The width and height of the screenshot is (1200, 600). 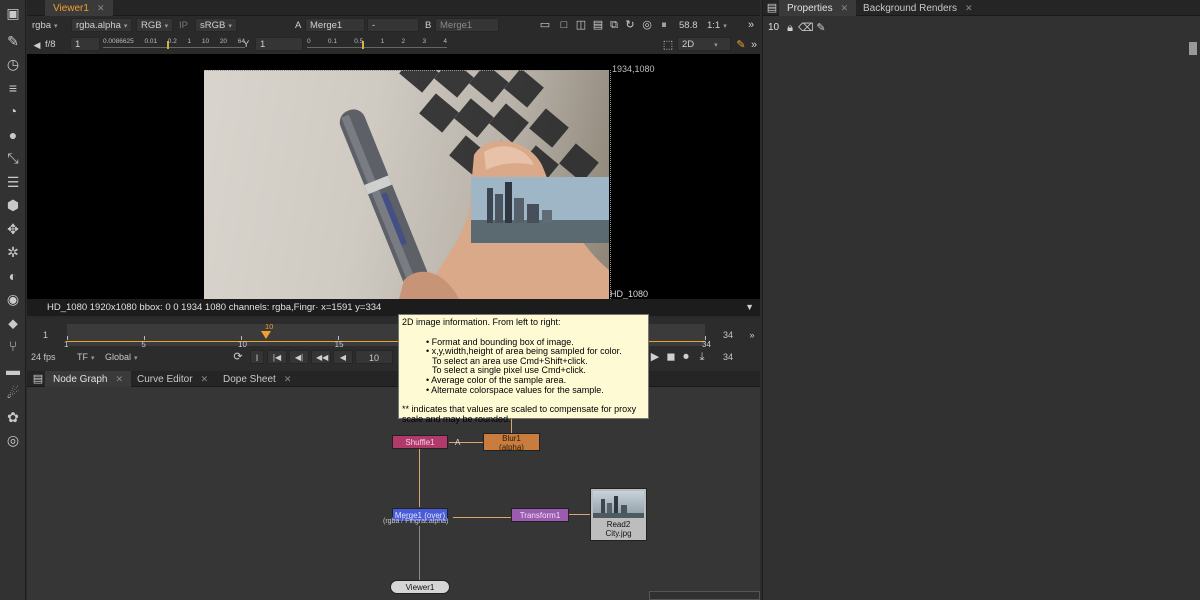 What do you see at coordinates (13, 252) in the screenshot?
I see `particles-icon: ✲` at bounding box center [13, 252].